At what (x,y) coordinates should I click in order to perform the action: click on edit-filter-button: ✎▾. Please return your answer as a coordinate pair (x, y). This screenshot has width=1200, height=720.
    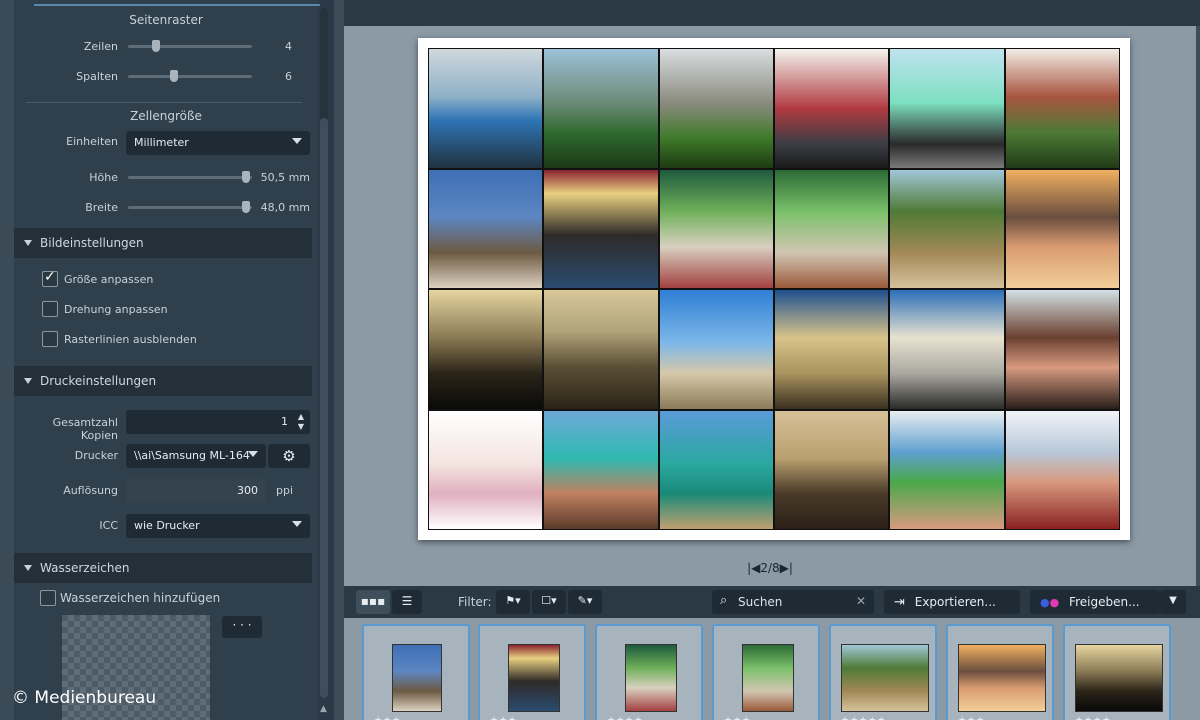
    Looking at the image, I should click on (585, 602).